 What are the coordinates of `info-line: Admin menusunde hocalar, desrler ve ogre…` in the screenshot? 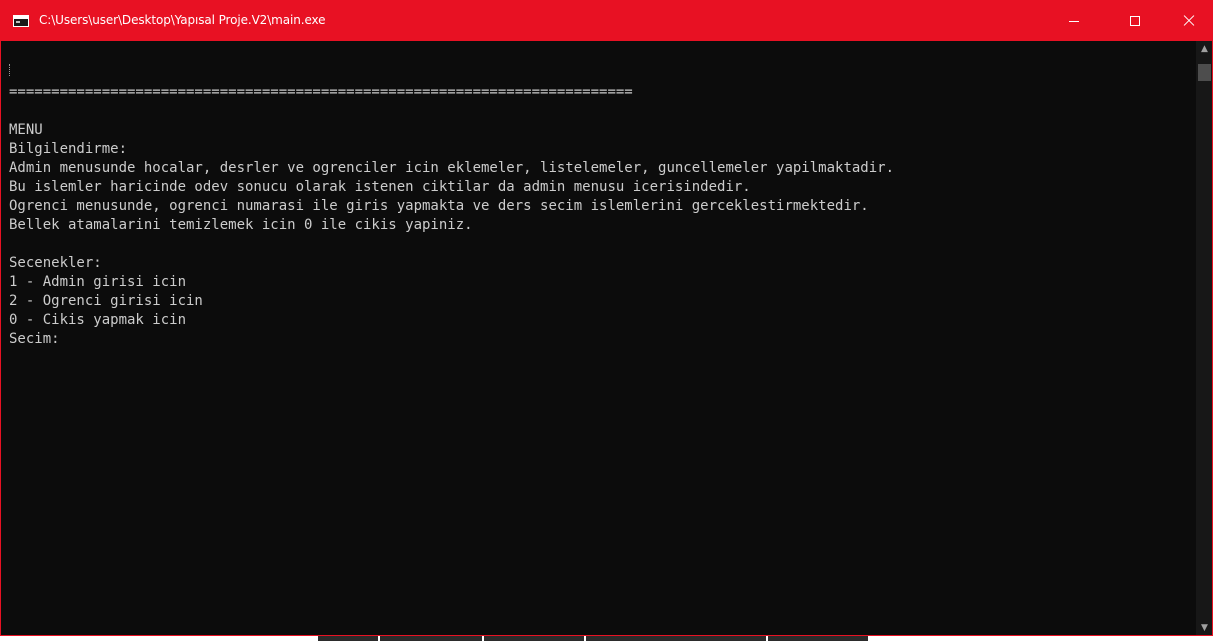 It's located at (452, 168).